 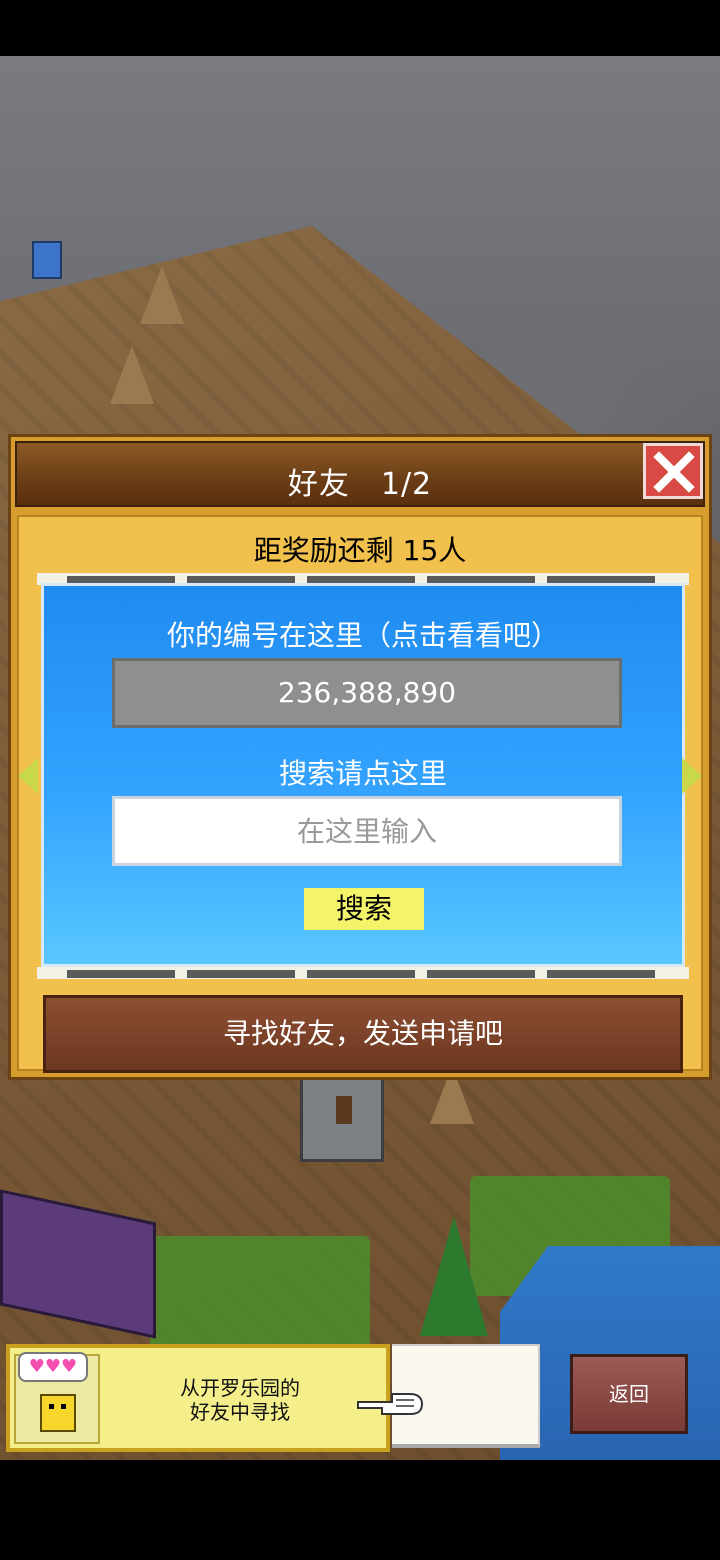 I want to click on friend-search-input, so click(x=367, y=831).